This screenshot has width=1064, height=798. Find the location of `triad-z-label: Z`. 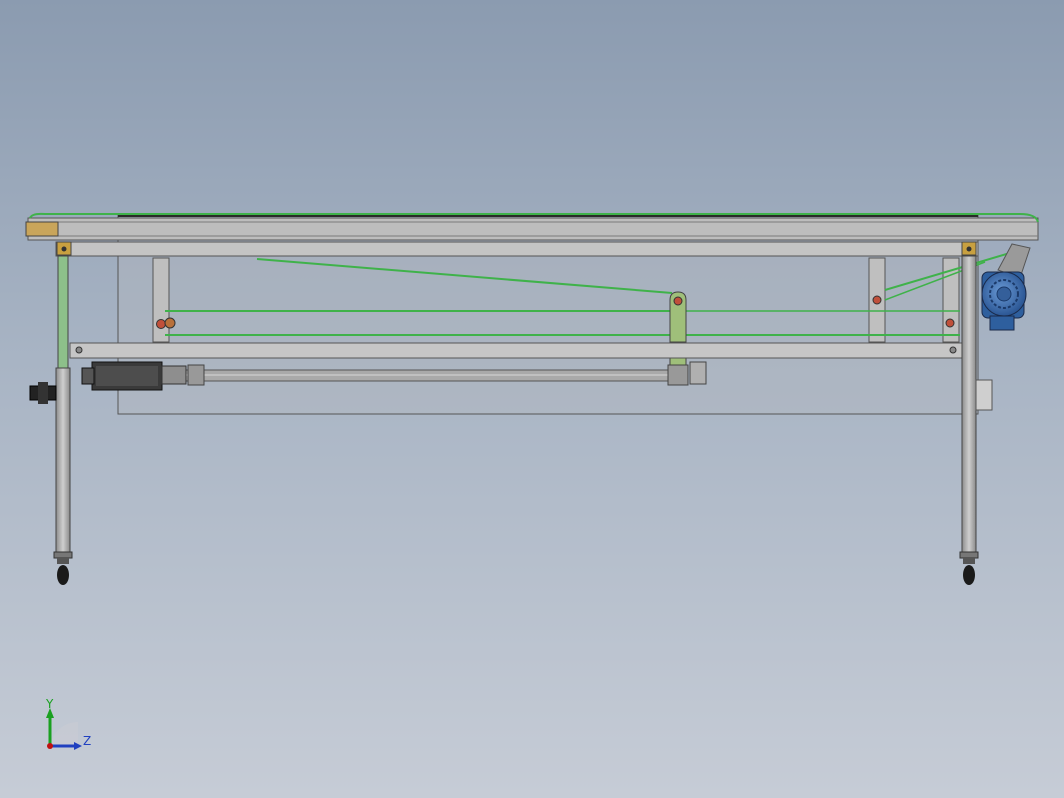

triad-z-label: Z is located at coordinates (87, 741).